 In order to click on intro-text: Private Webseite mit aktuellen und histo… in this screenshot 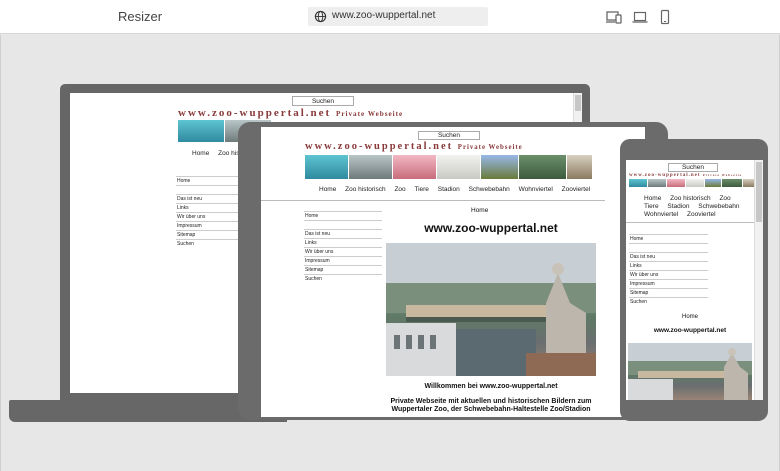, I will do `click(491, 405)`.